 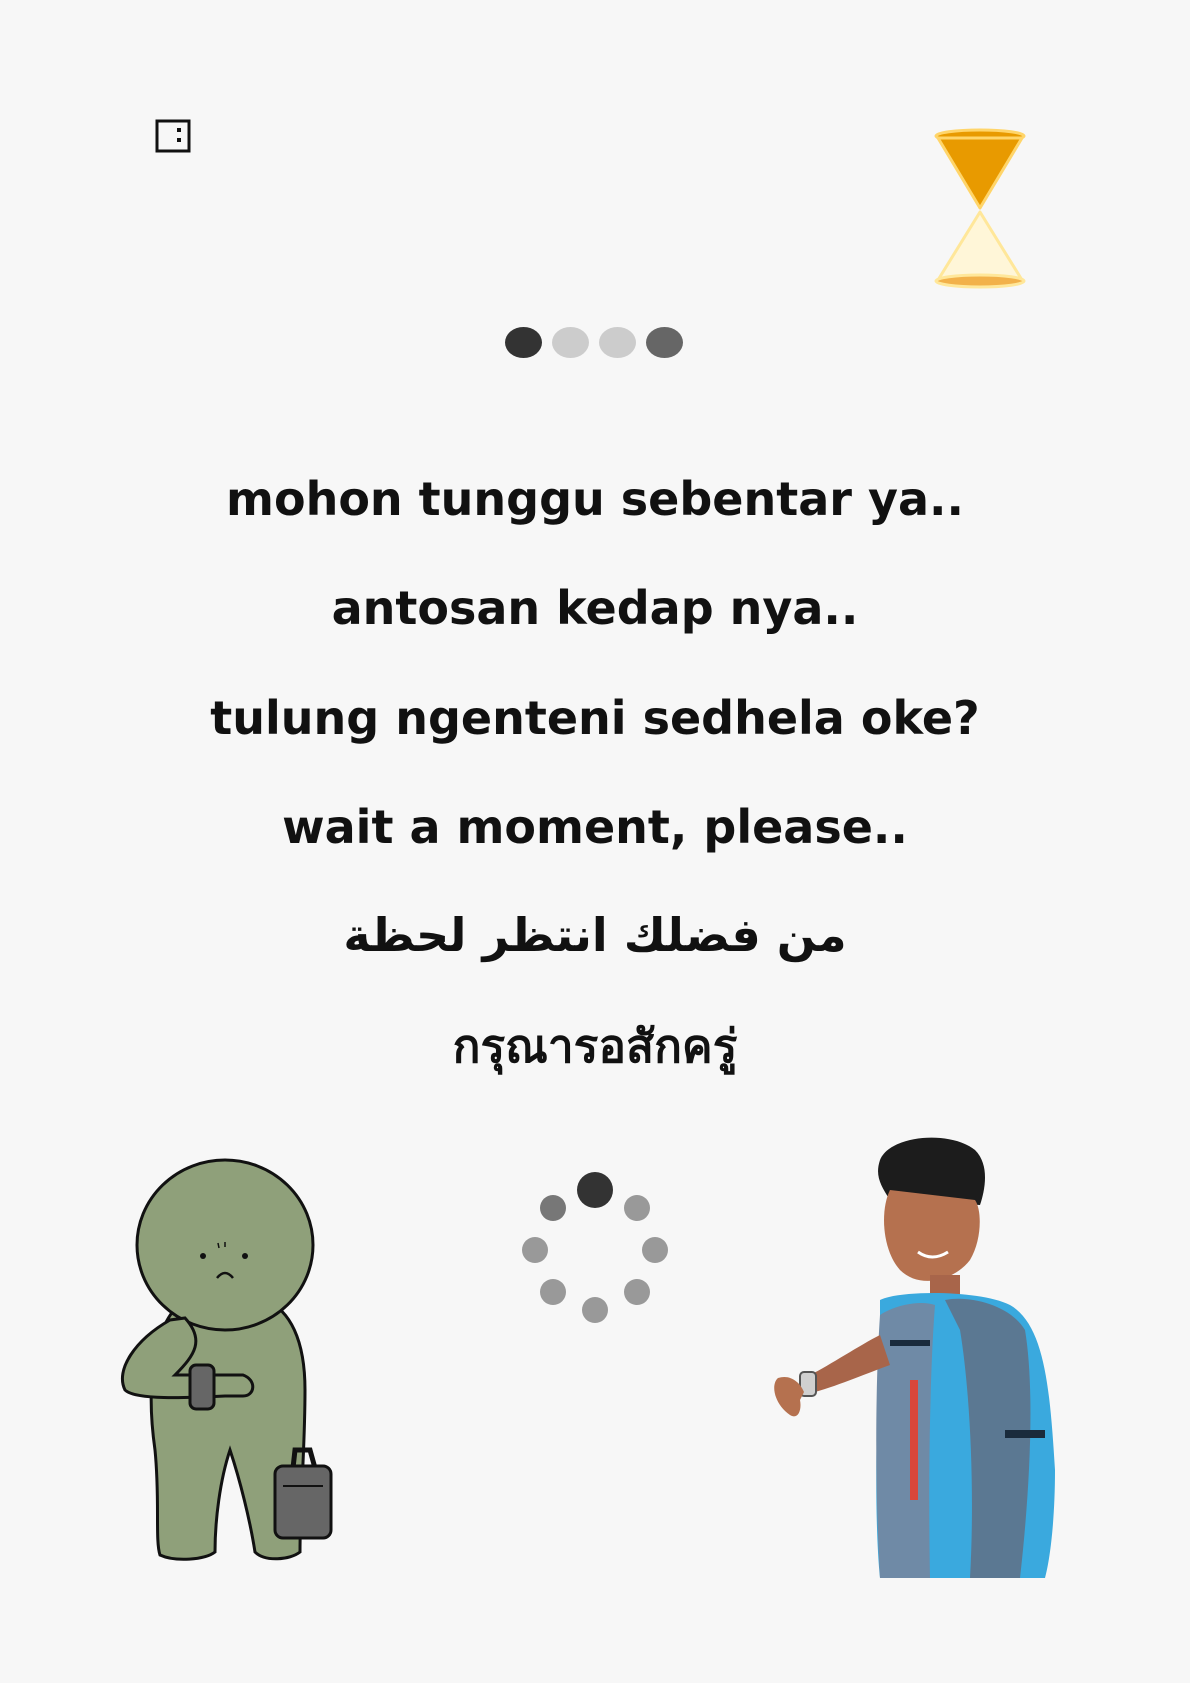 What do you see at coordinates (595, 1046) in the screenshot?
I see `message-thai: กรุณารอสักครู่` at bounding box center [595, 1046].